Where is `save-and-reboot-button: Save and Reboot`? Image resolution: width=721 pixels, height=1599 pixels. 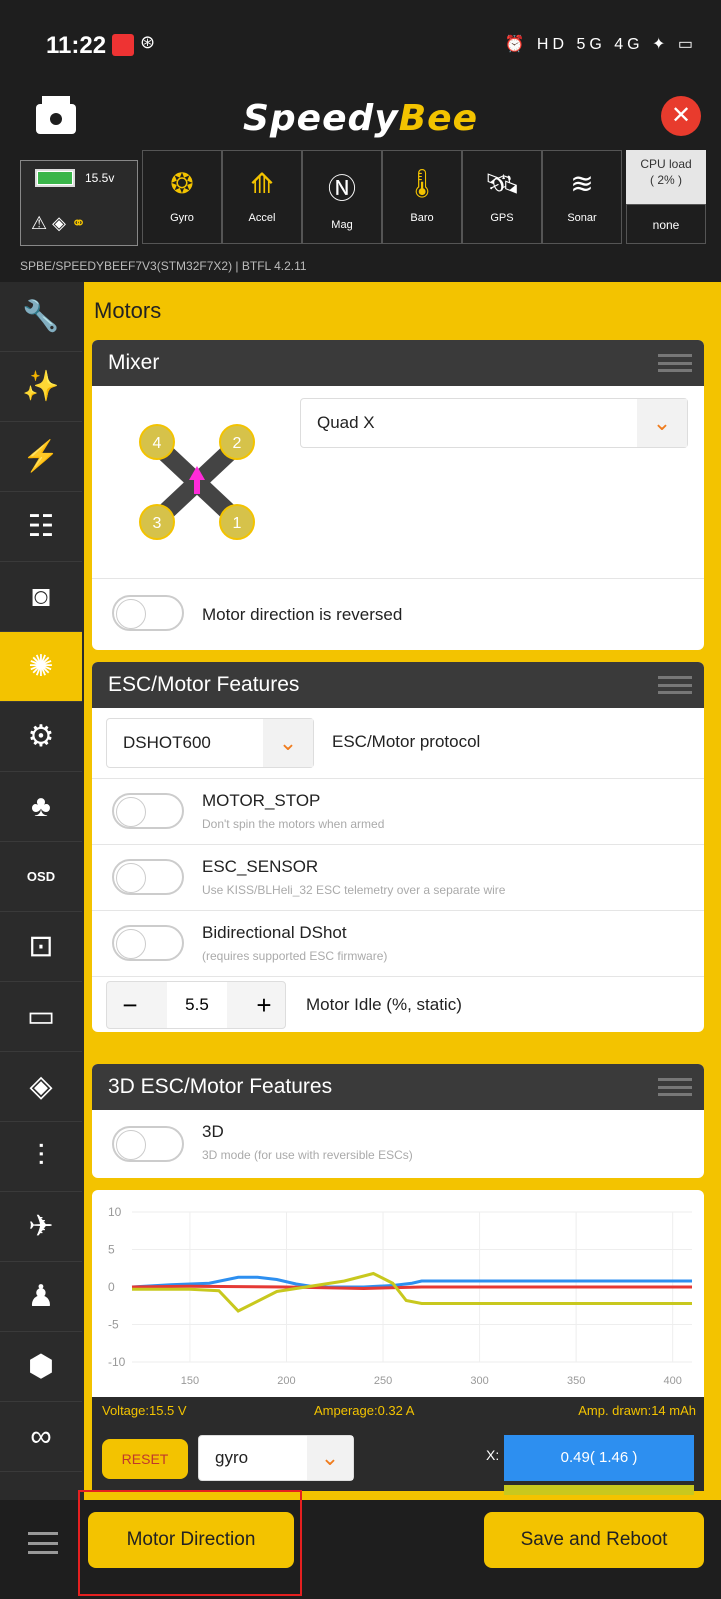 save-and-reboot-button: Save and Reboot is located at coordinates (594, 1540).